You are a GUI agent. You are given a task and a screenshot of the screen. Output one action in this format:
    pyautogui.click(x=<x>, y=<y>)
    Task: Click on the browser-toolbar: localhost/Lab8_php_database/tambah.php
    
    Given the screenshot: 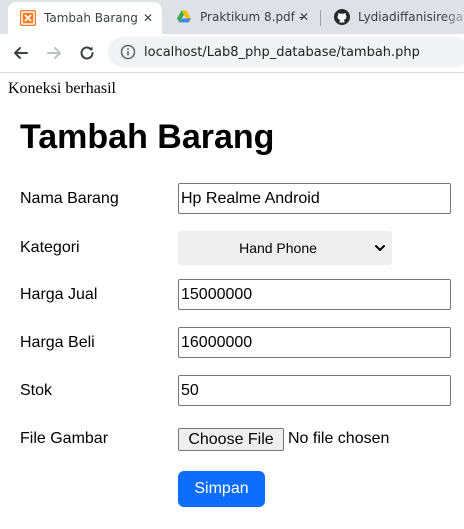 What is the action you would take?
    pyautogui.click(x=232, y=53)
    